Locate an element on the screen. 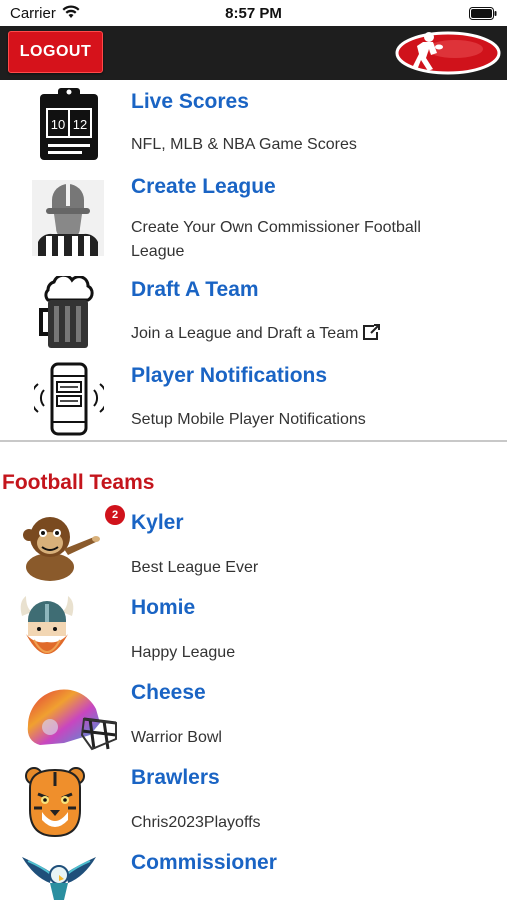 This screenshot has height=900, width=507. team-name: Kyler is located at coordinates (157, 523).